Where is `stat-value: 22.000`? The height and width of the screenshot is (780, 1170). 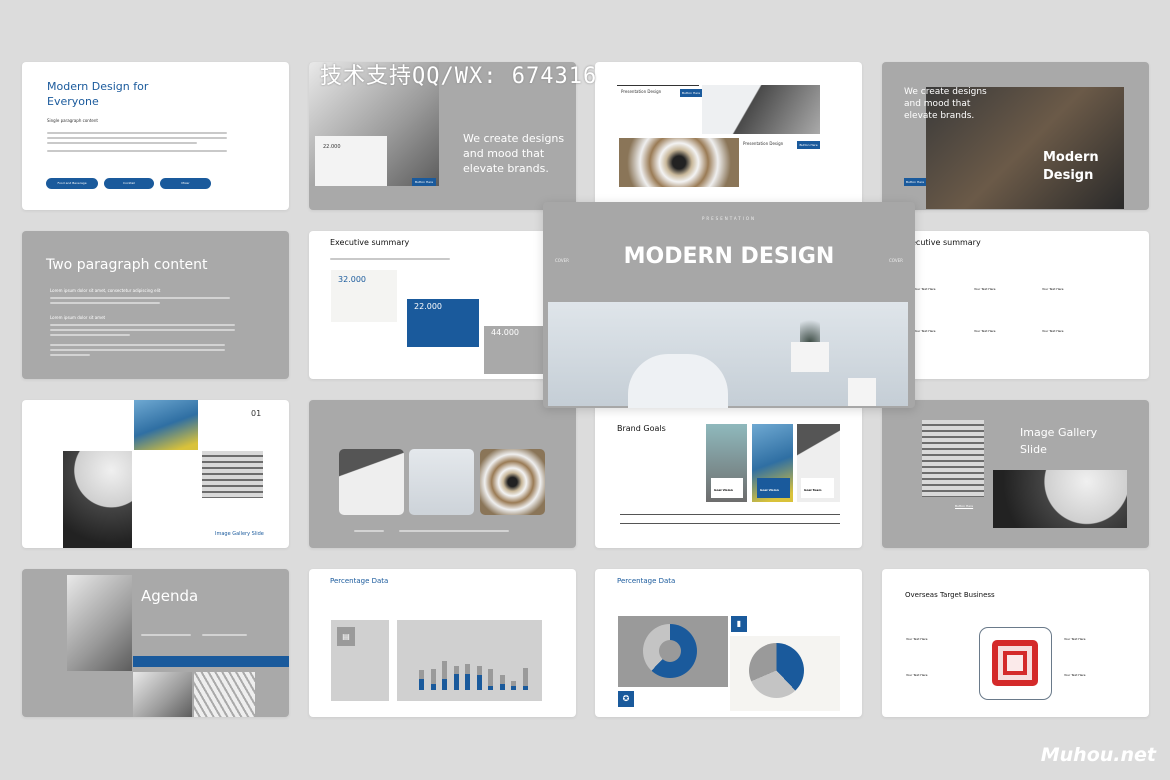 stat-value: 22.000 is located at coordinates (428, 306).